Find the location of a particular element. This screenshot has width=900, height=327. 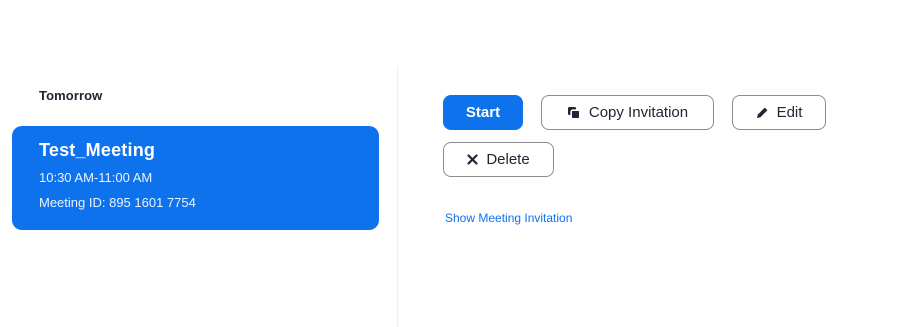

start-button: Start is located at coordinates (483, 112).